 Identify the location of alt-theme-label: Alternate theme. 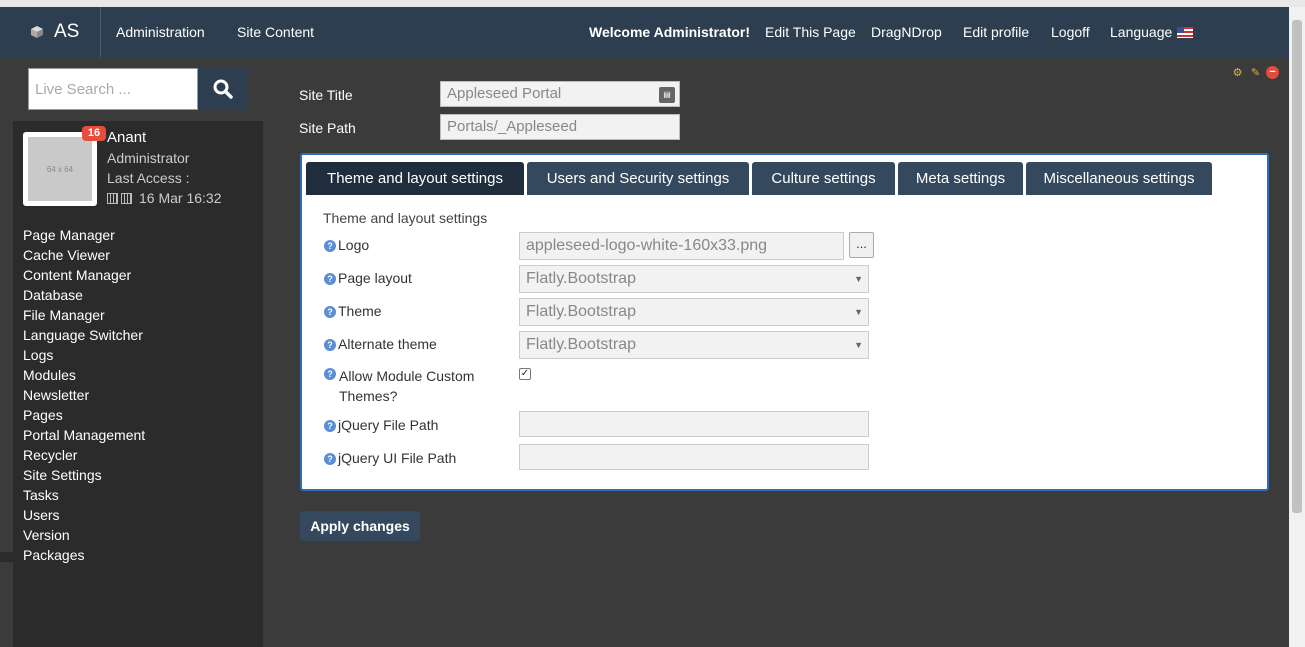
(387, 344).